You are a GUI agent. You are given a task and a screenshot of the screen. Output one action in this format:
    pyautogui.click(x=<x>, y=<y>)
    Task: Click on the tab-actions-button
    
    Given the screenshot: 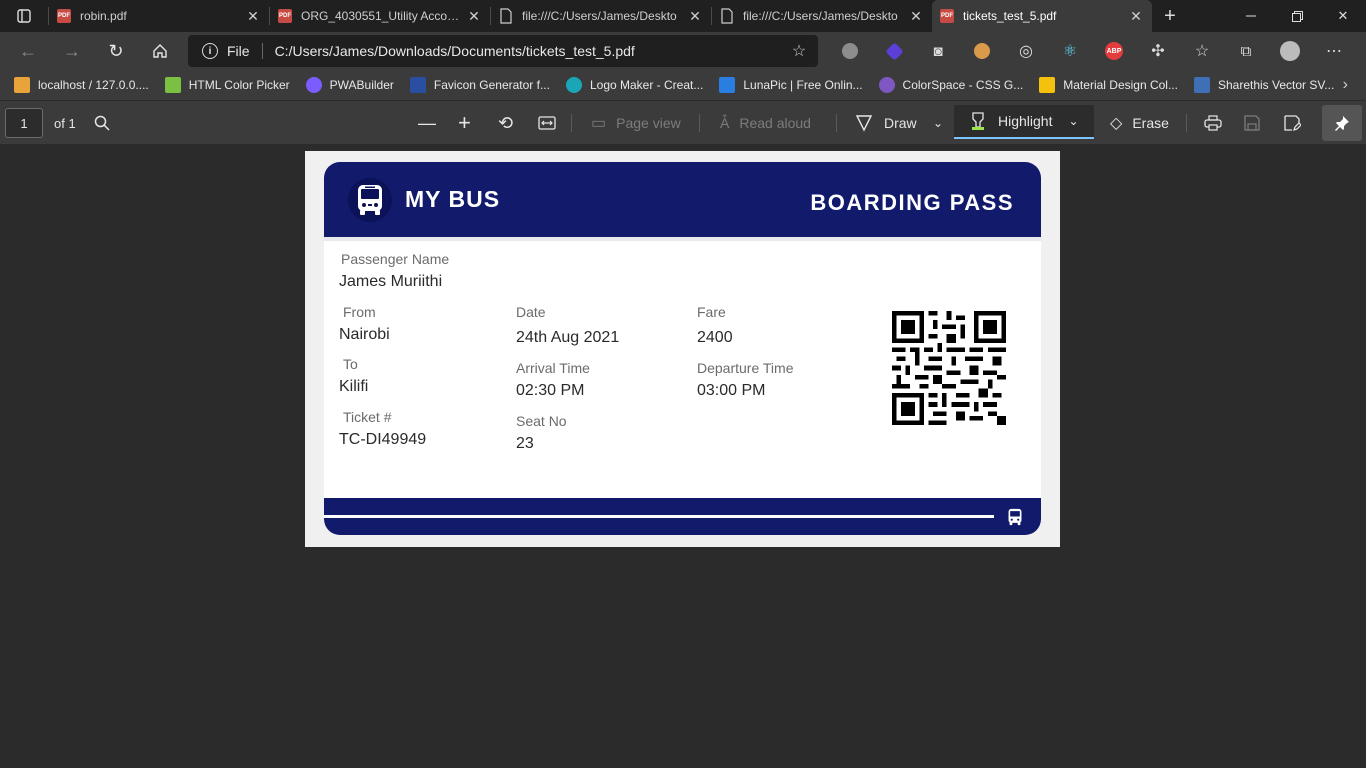 What is the action you would take?
    pyautogui.click(x=24, y=16)
    